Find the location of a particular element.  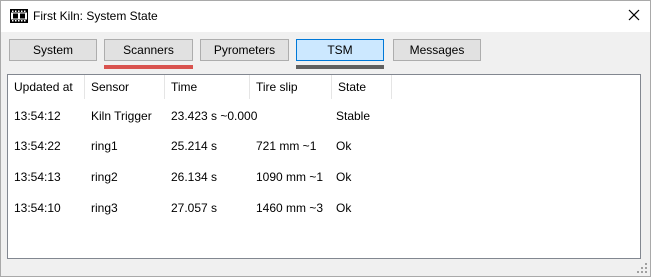

resize-grip-icon is located at coordinates (642, 268).